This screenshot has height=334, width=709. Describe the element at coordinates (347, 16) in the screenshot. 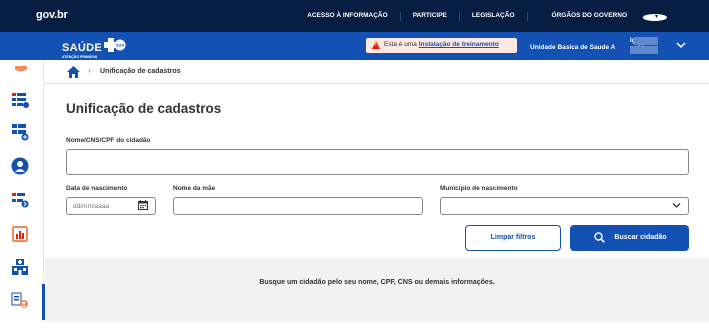

I see `link-acesso-informacao: ACESSO À INFORMAÇÃO` at that location.